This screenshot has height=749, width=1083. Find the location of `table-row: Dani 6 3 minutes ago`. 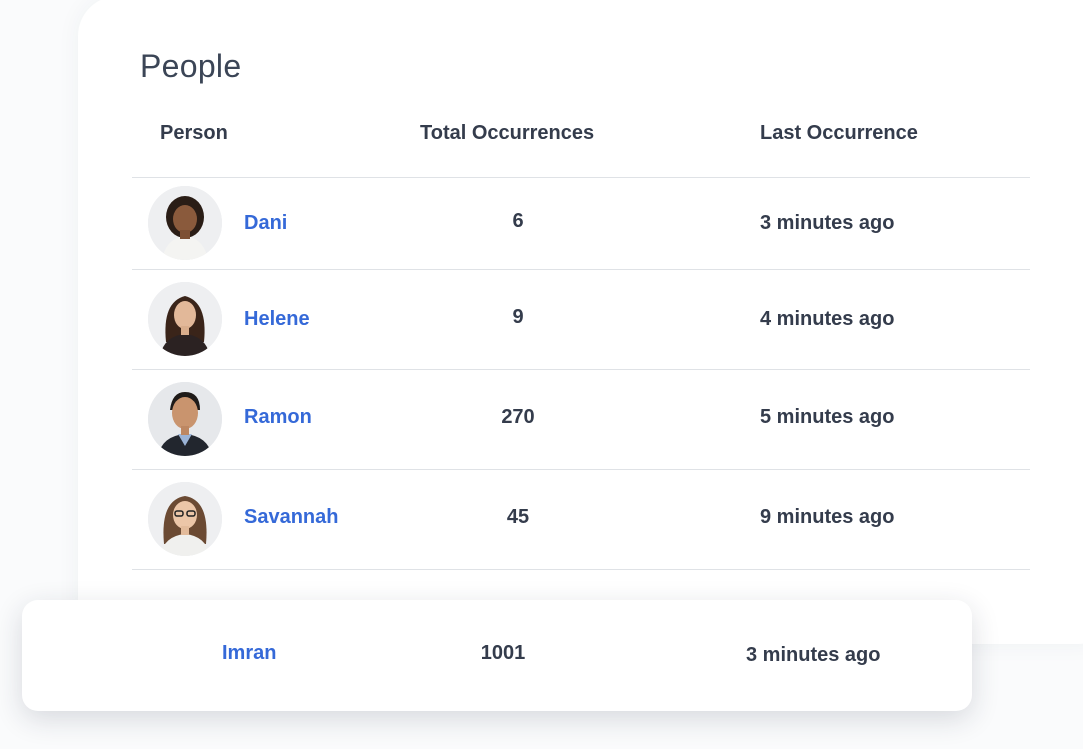

table-row: Dani 6 3 minutes ago is located at coordinates (581, 226).